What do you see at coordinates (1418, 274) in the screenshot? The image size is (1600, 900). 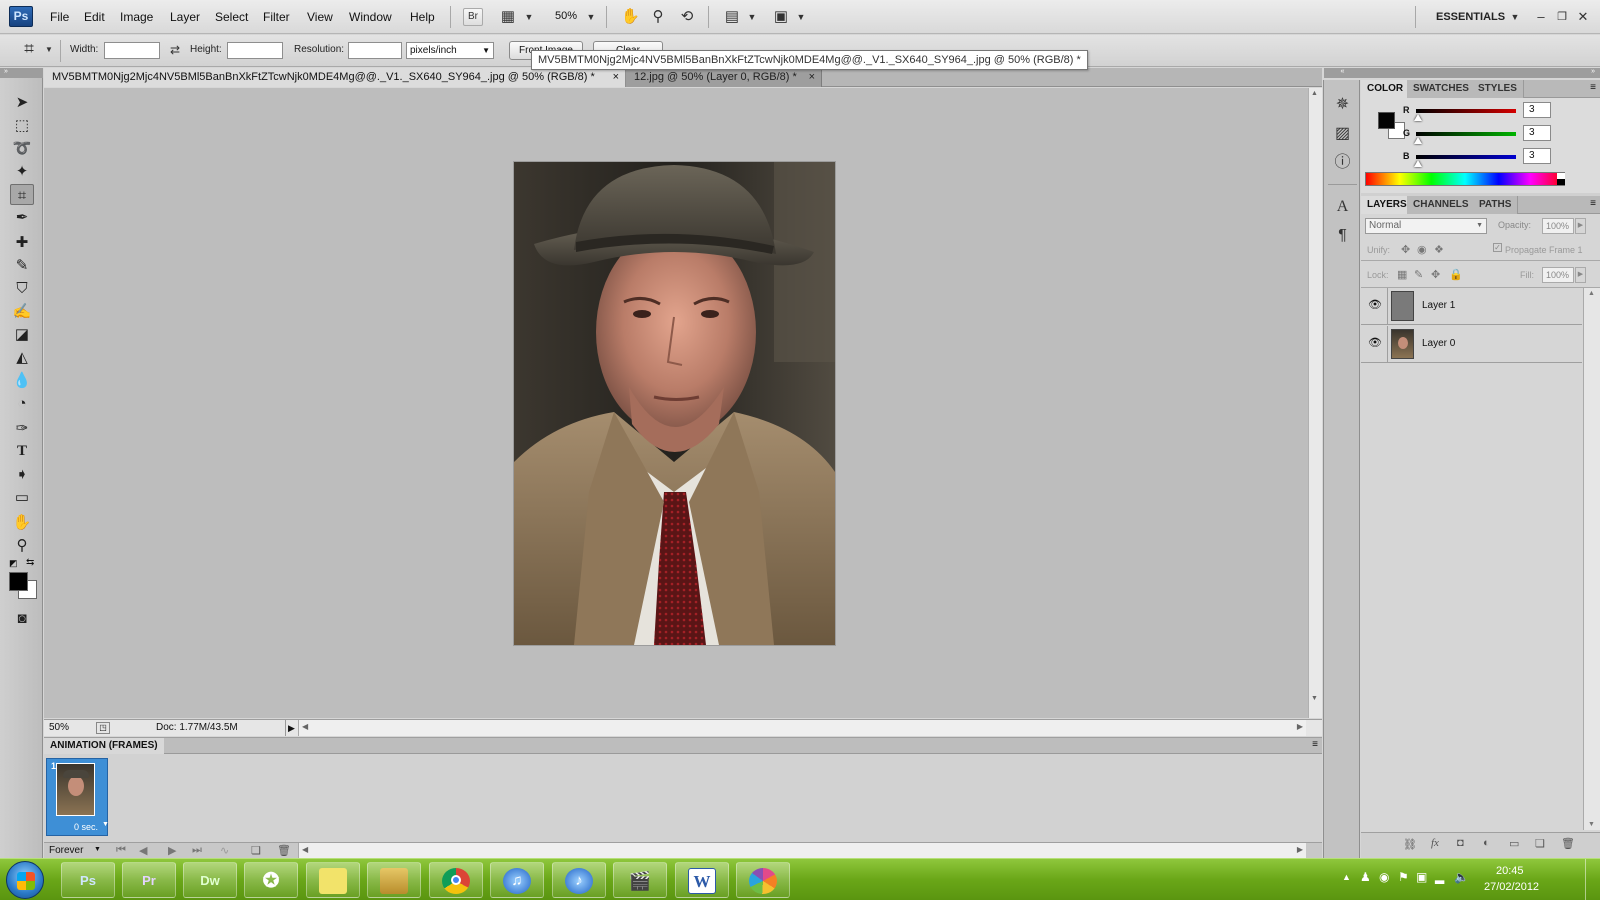 I see `lock-pixels-icon: ✎` at bounding box center [1418, 274].